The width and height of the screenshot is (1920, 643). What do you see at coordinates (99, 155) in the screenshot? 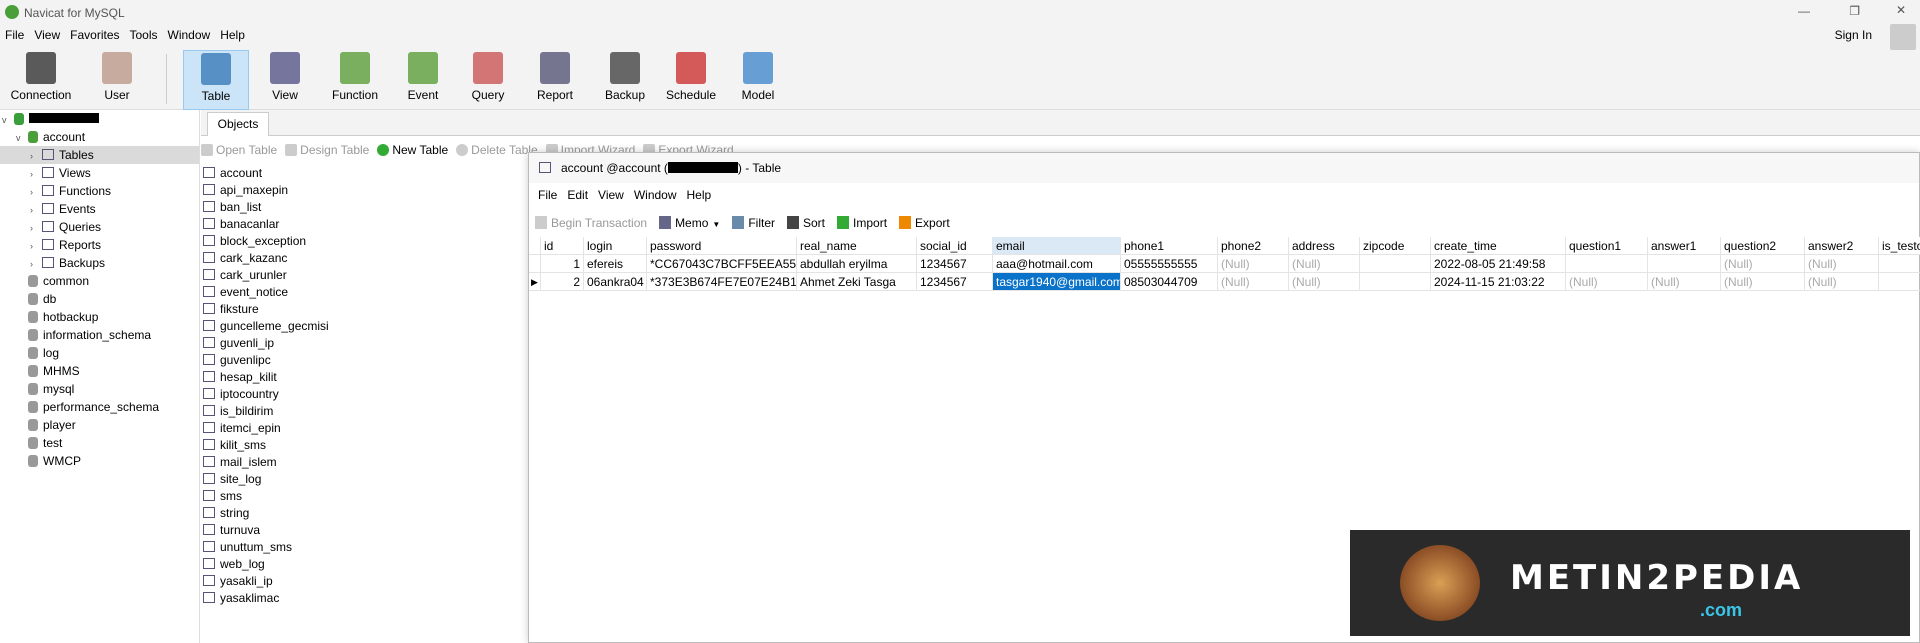
I see `tree-node-tables: › Tables` at bounding box center [99, 155].